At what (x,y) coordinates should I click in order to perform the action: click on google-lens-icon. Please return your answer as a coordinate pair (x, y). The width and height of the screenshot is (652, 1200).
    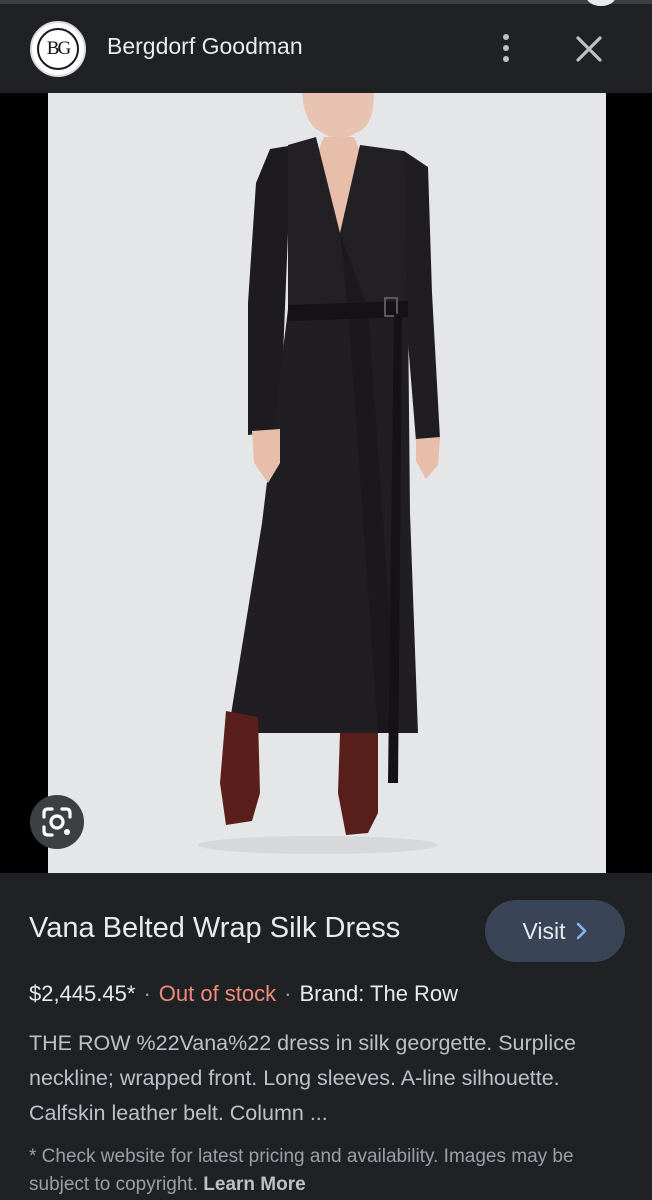
    Looking at the image, I should click on (57, 822).